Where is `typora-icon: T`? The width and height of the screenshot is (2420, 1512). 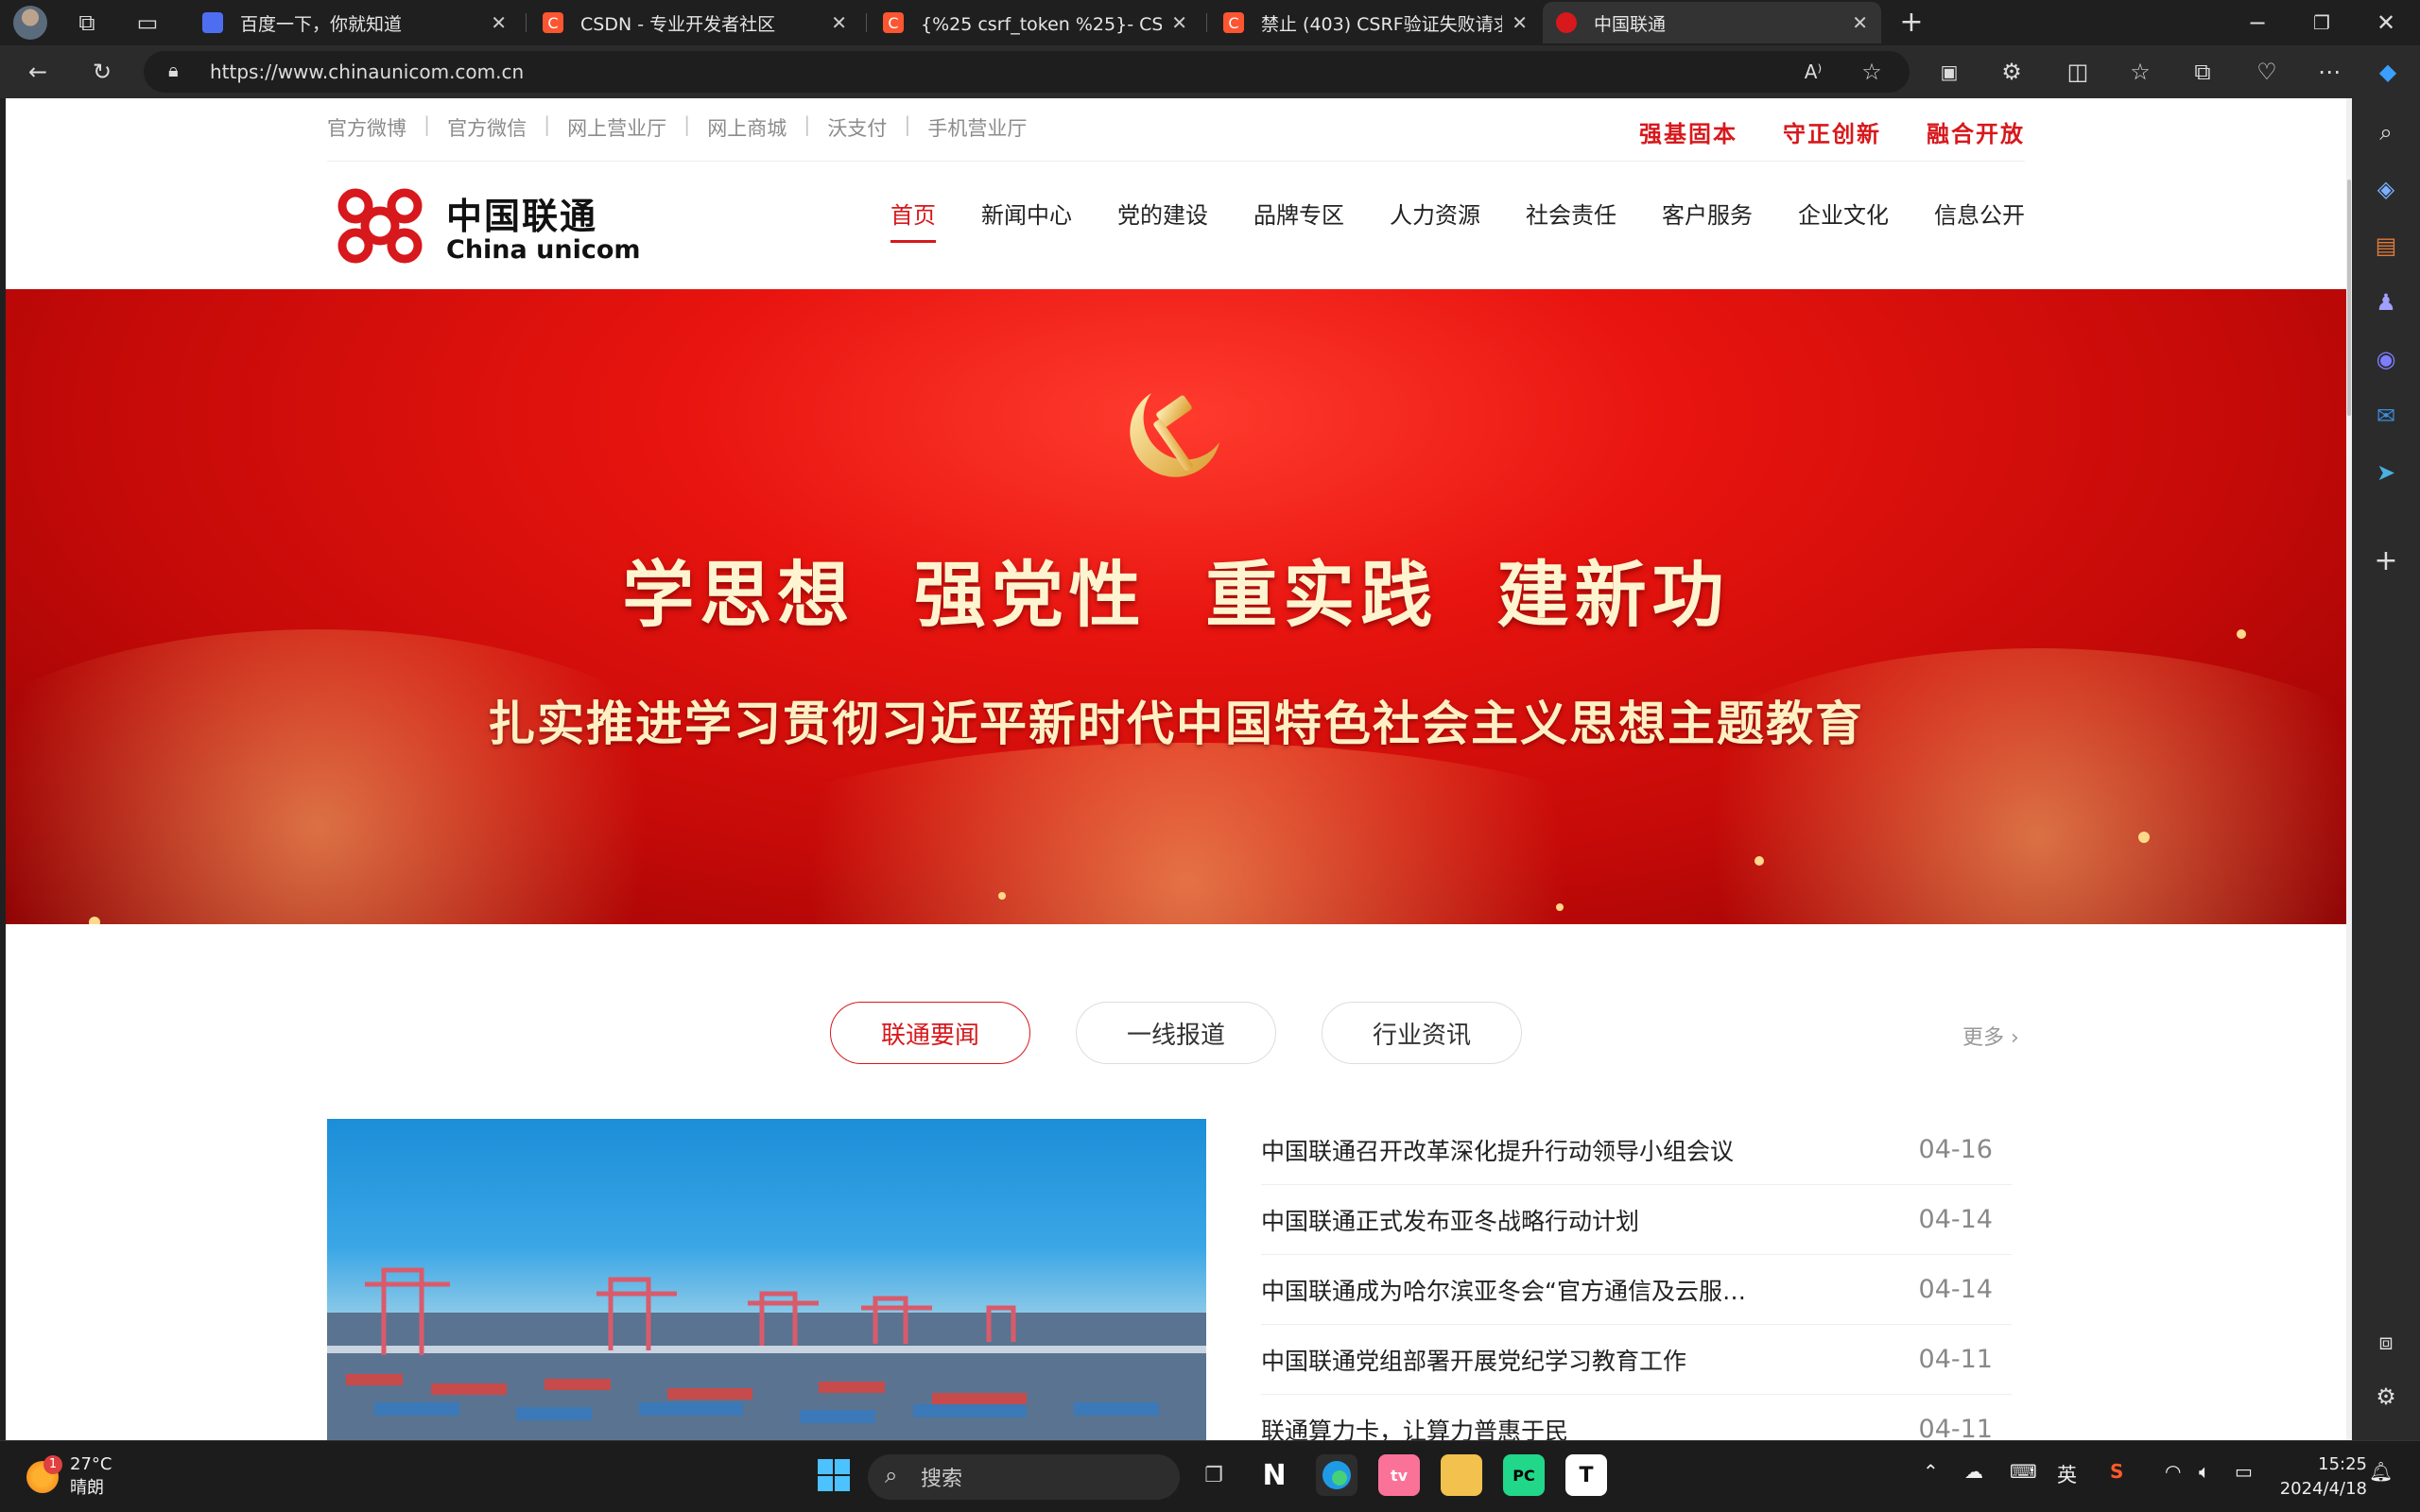 typora-icon: T is located at coordinates (1586, 1475).